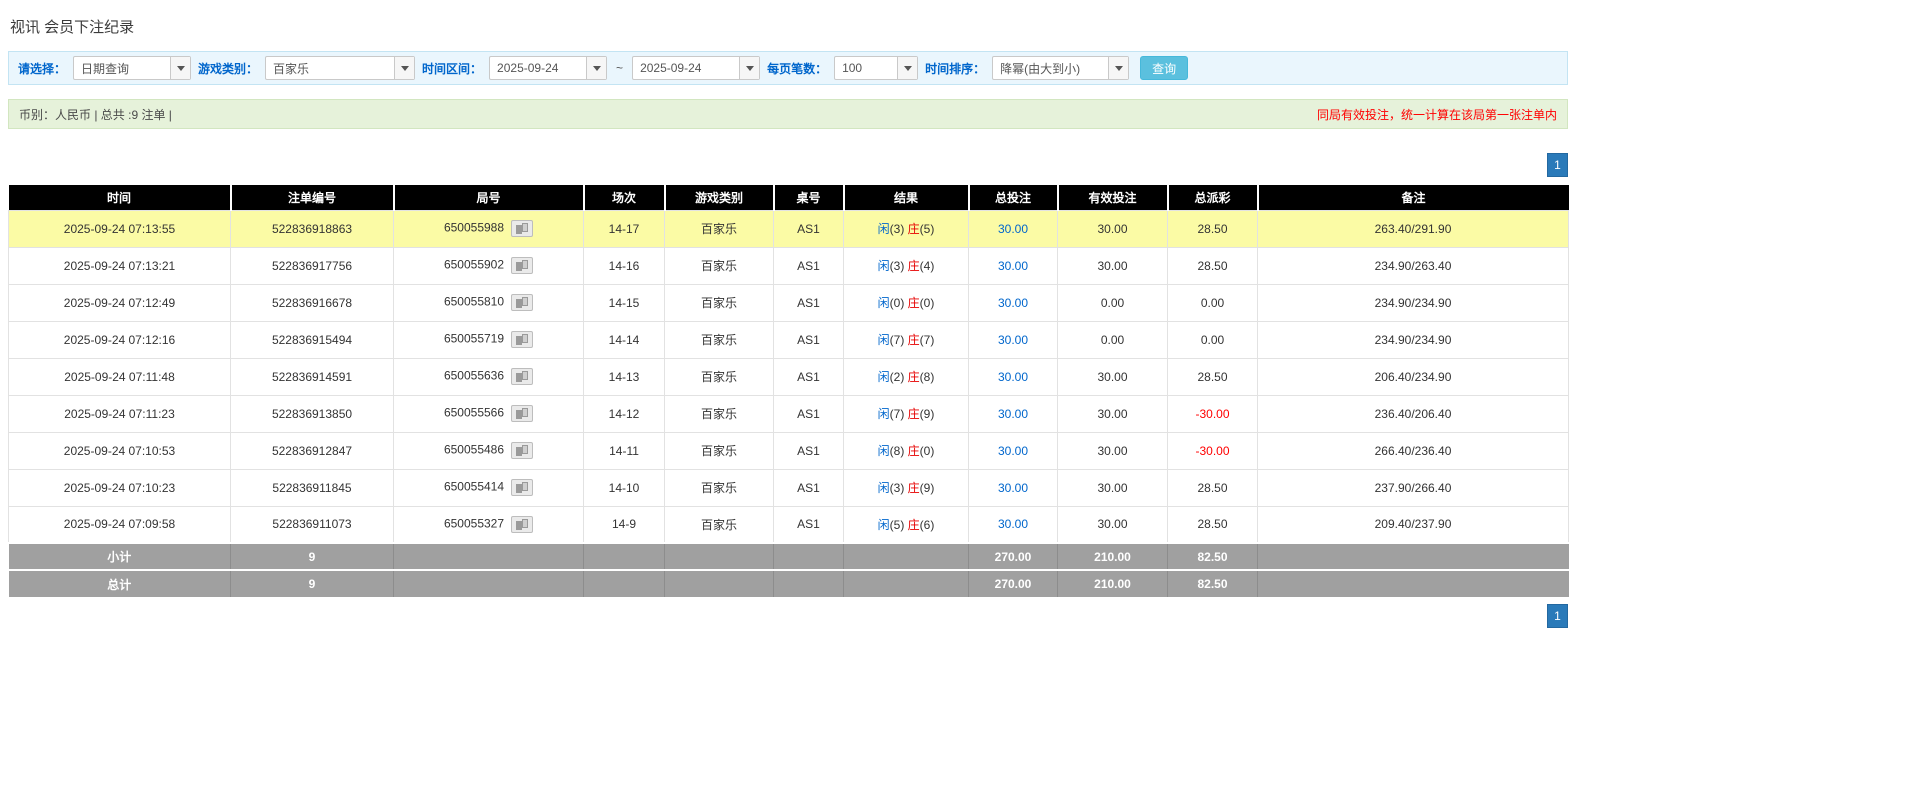 This screenshot has width=1905, height=805. I want to click on subtotal-total-bet: 270.00, so click(1013, 556).